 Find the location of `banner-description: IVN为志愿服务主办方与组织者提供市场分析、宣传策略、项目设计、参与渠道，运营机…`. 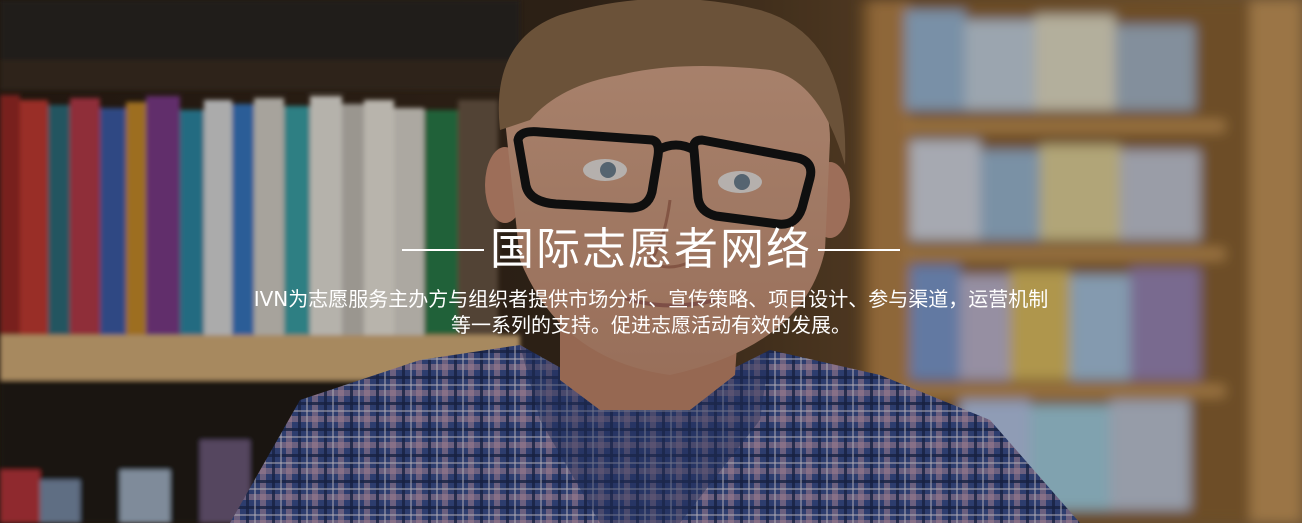

banner-description: IVN为志愿服务主办方与组织者提供市场分析、宣传策略、项目设计、参与渠道，运营机… is located at coordinates (651, 312).